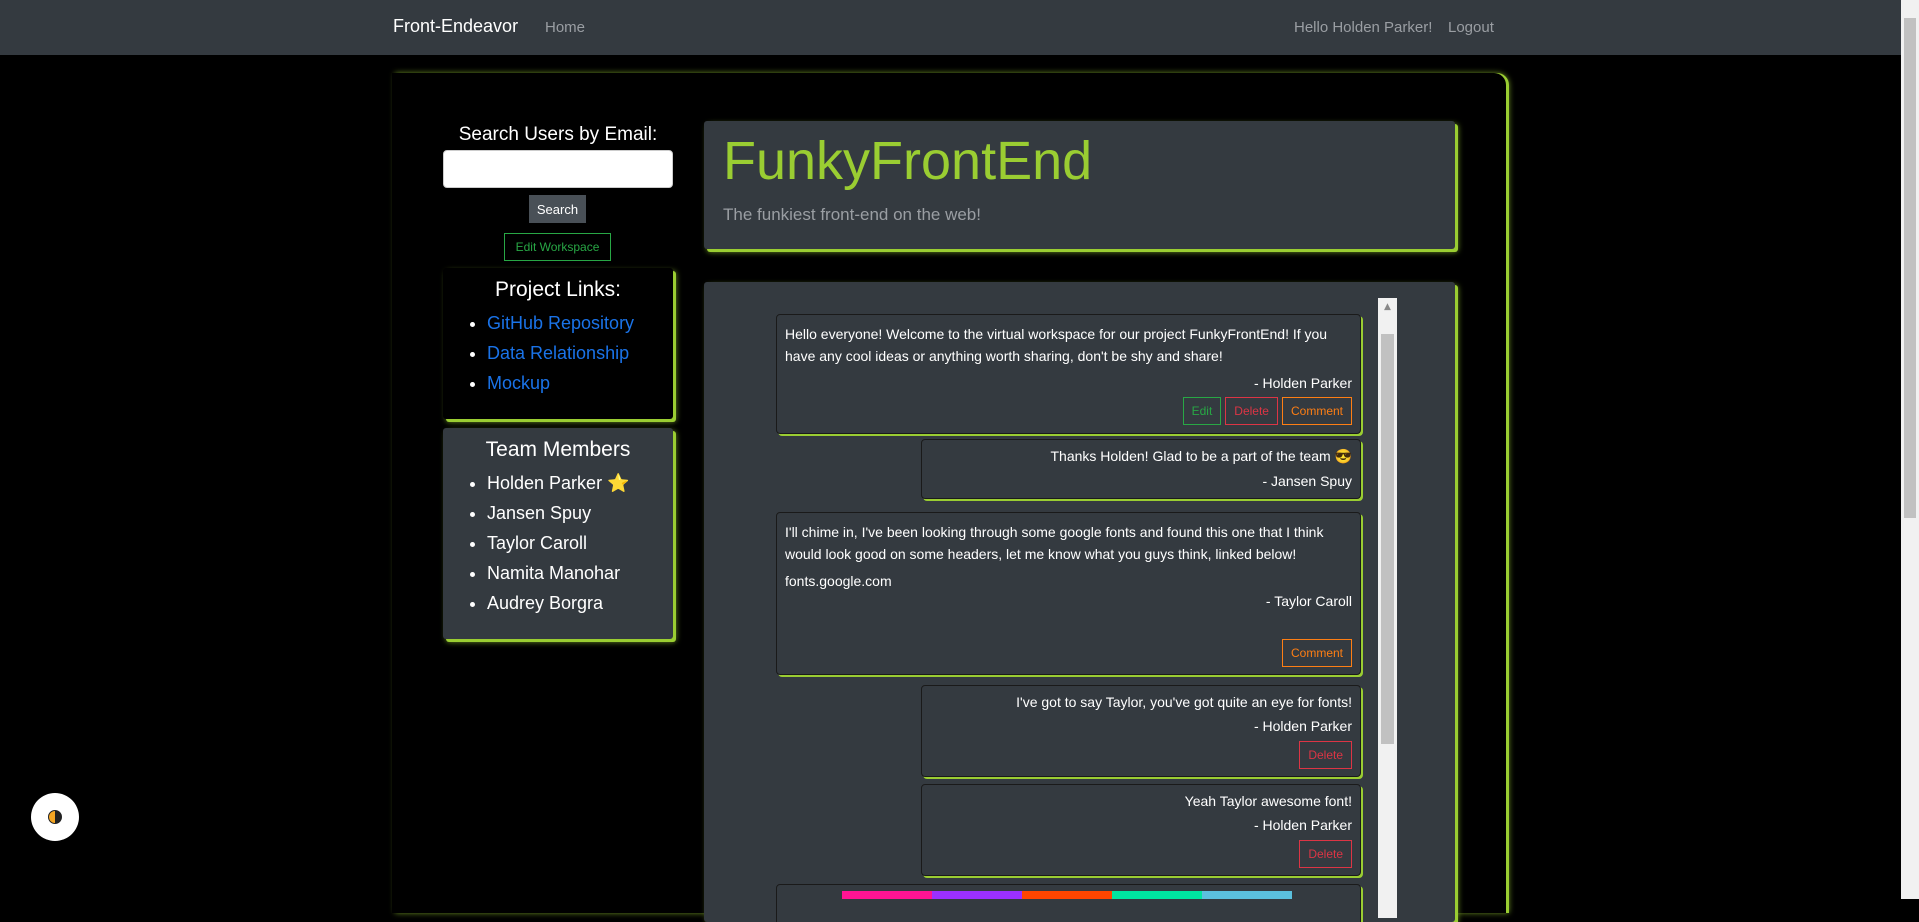 This screenshot has width=1919, height=922. Describe the element at coordinates (558, 289) in the screenshot. I see `project-links-title: Project Links:` at that location.